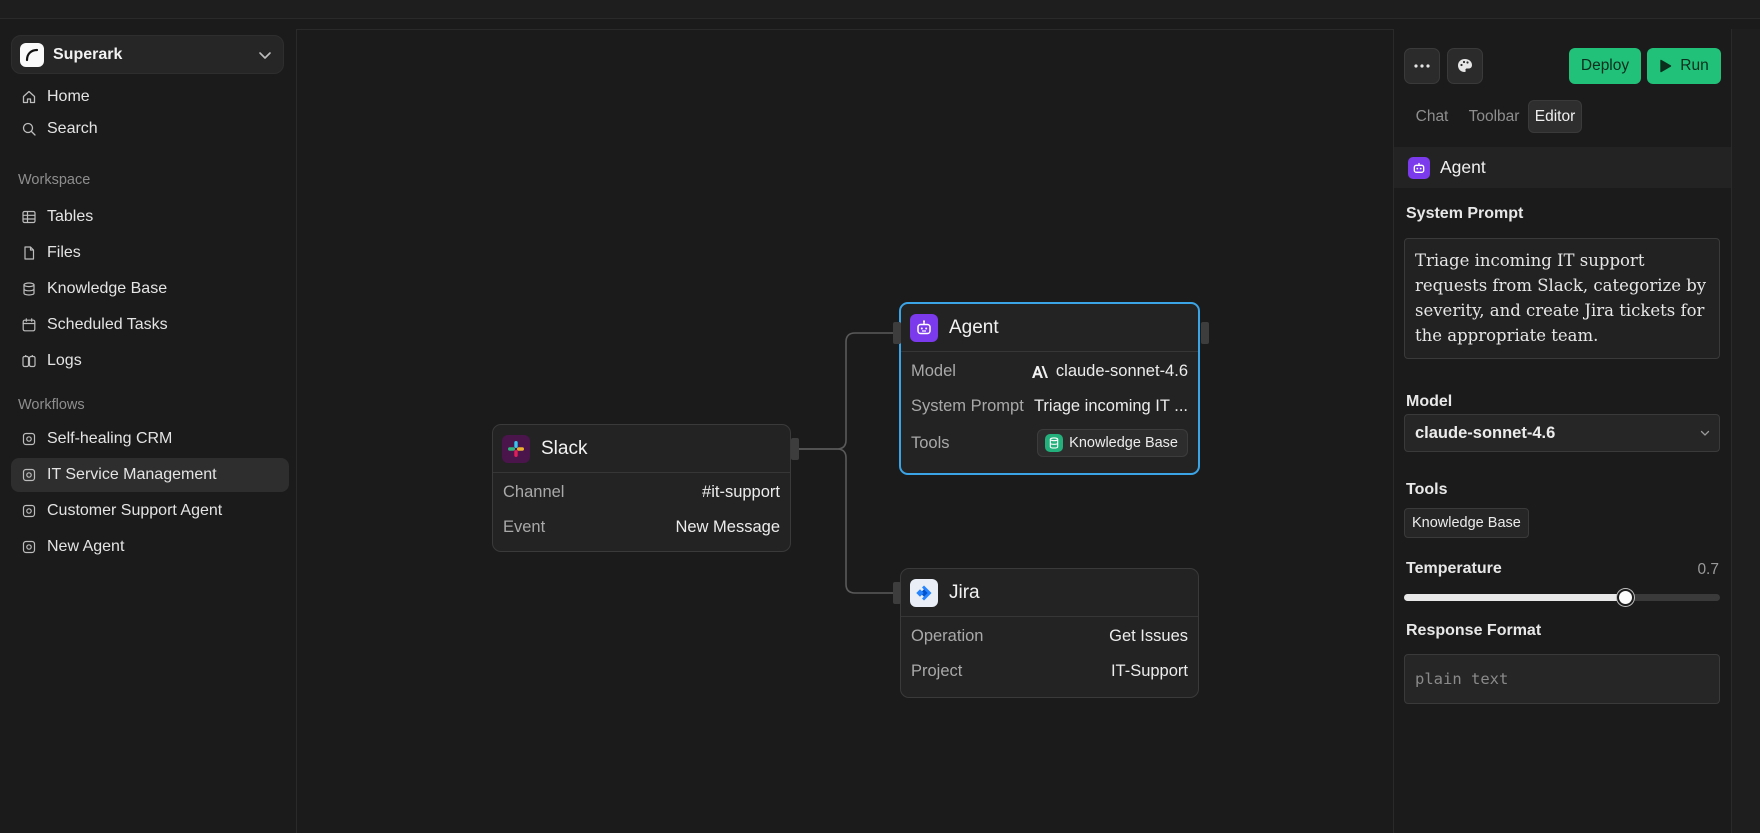 The image size is (1760, 833). I want to click on node-row-operation: Operation Get Issues, so click(1049, 636).